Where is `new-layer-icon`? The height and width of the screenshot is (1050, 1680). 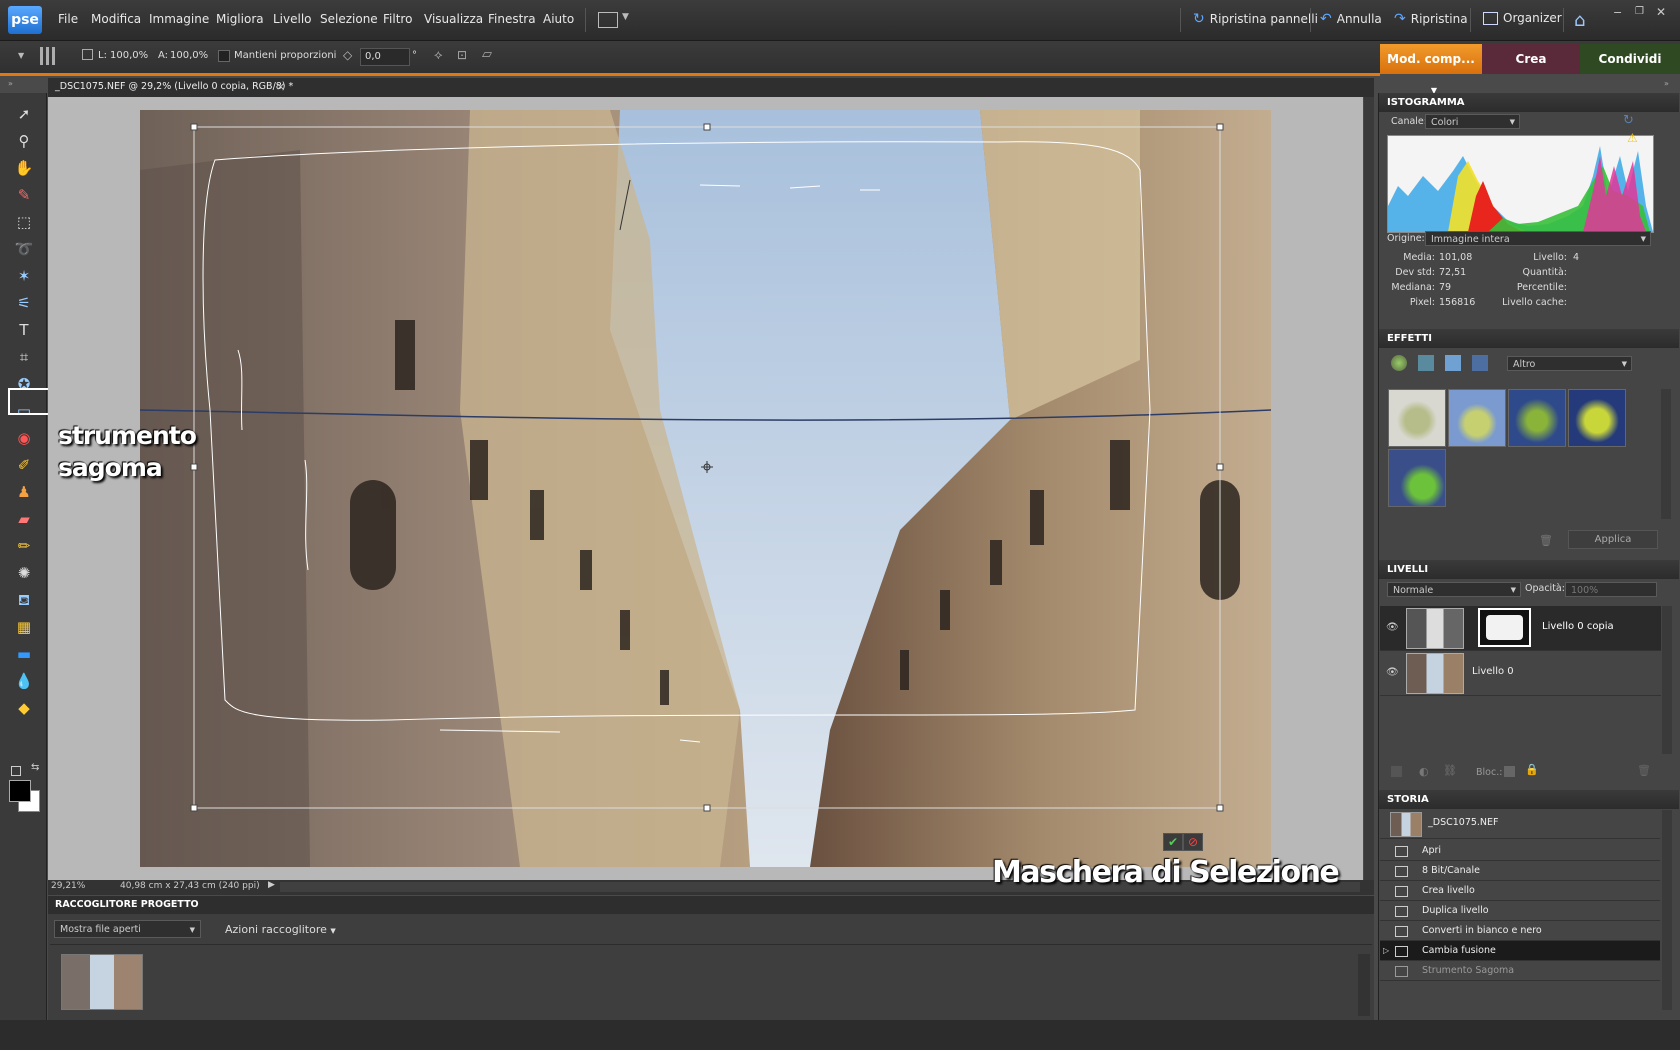 new-layer-icon is located at coordinates (1396, 771).